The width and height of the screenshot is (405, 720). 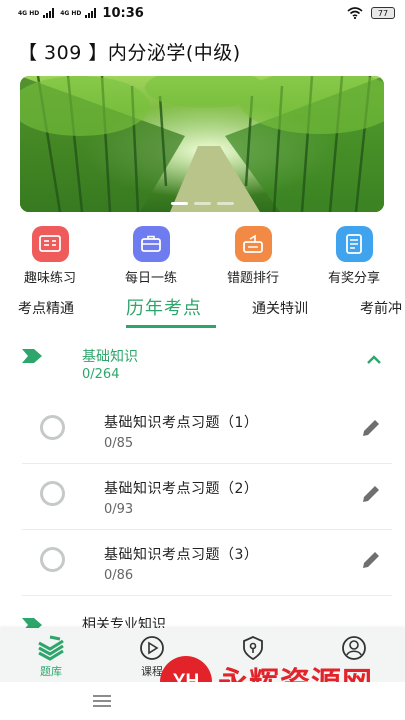 What do you see at coordinates (29, 13) in the screenshot?
I see `network-indicator-1: 4G HD` at bounding box center [29, 13].